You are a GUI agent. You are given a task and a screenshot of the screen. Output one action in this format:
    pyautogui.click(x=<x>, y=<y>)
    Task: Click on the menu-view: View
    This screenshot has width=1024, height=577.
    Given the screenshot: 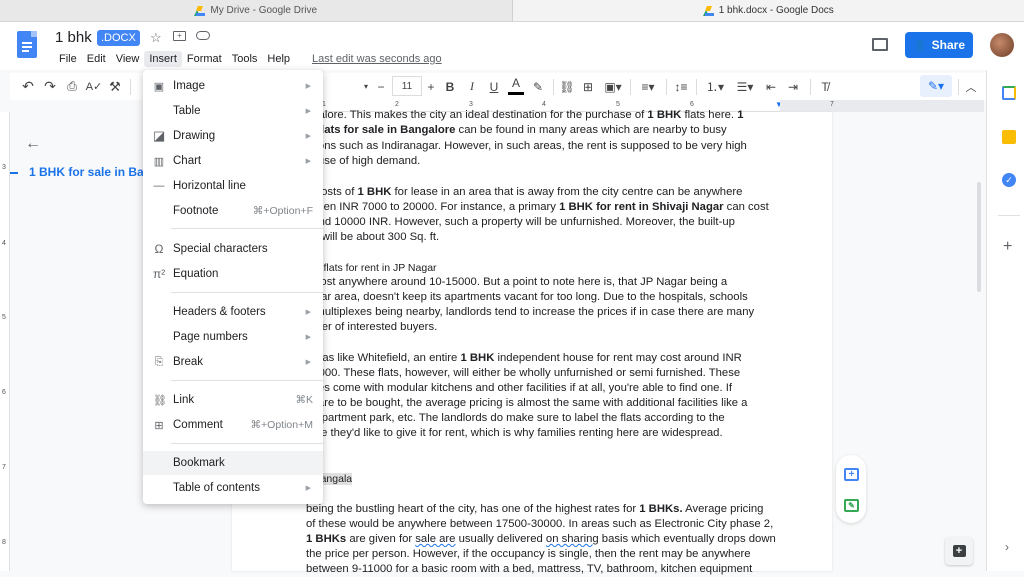 What is the action you would take?
    pyautogui.click(x=128, y=59)
    